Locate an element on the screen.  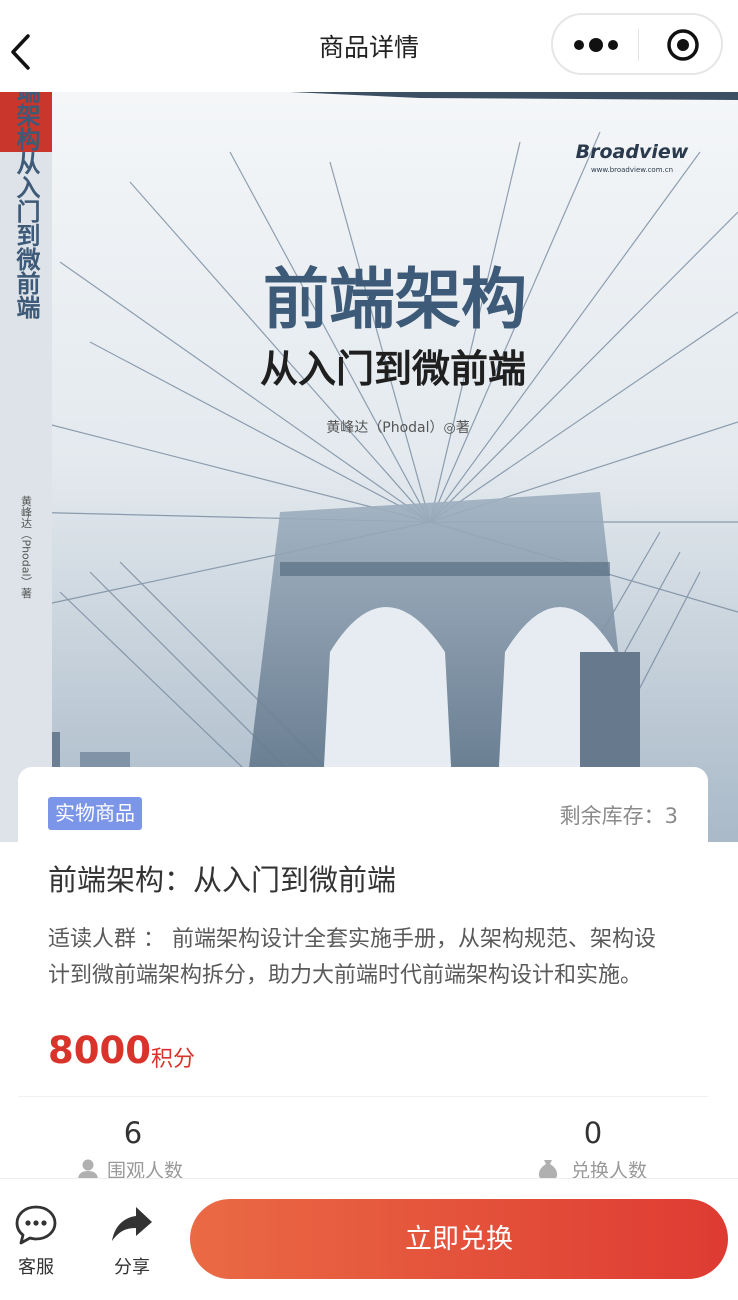
user-icon is located at coordinates (88, 1168).